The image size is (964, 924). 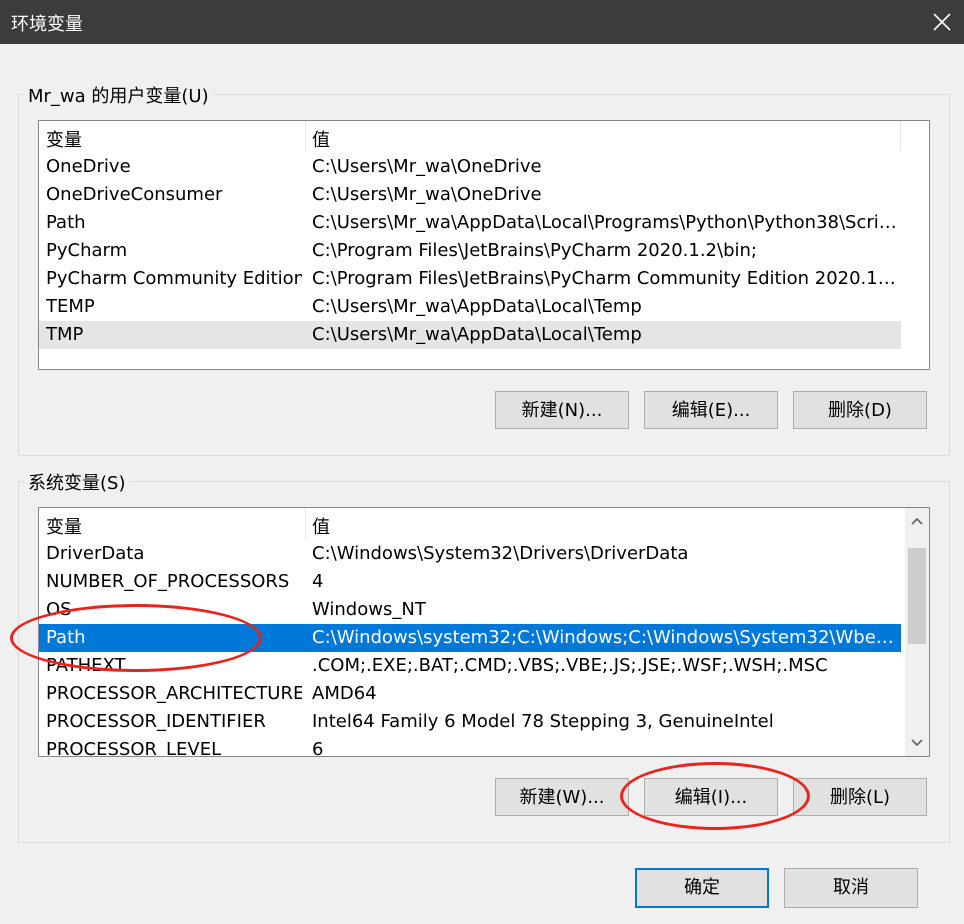 What do you see at coordinates (851, 888) in the screenshot?
I see `cancel-button: 取消` at bounding box center [851, 888].